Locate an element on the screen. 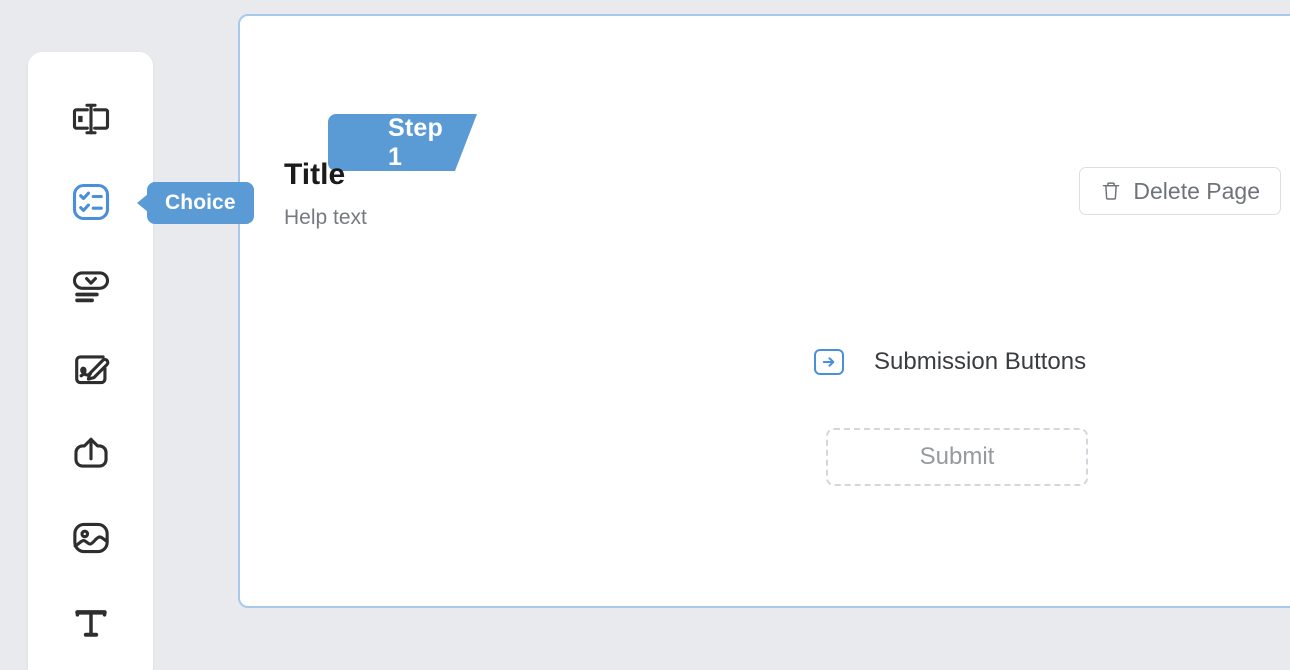 The height and width of the screenshot is (670, 1290). page-heading-block: Title Help text is located at coordinates (325, 193).